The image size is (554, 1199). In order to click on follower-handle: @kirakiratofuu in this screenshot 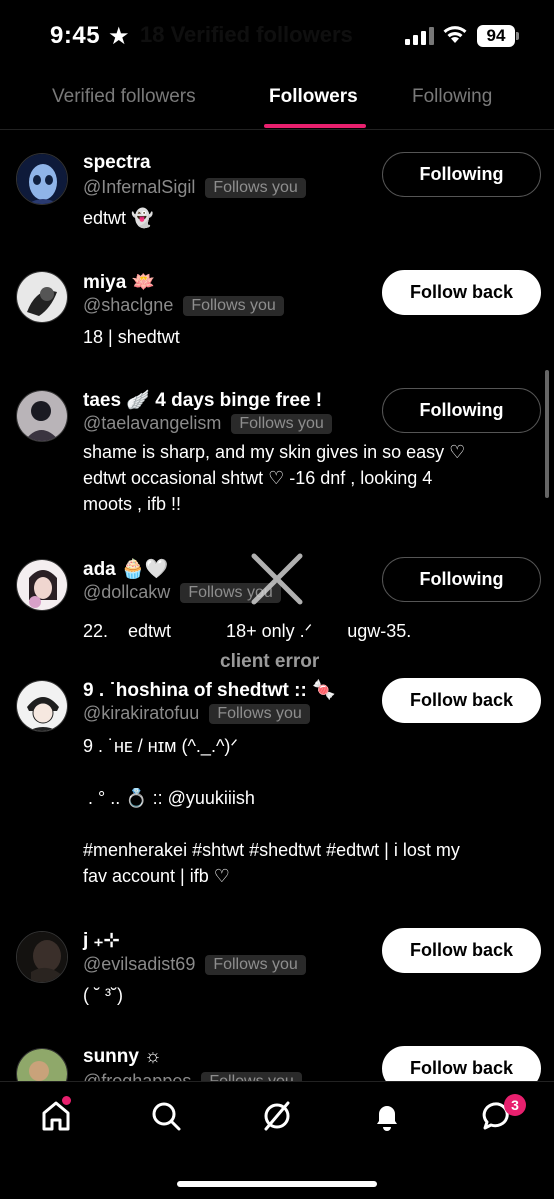, I will do `click(141, 713)`.